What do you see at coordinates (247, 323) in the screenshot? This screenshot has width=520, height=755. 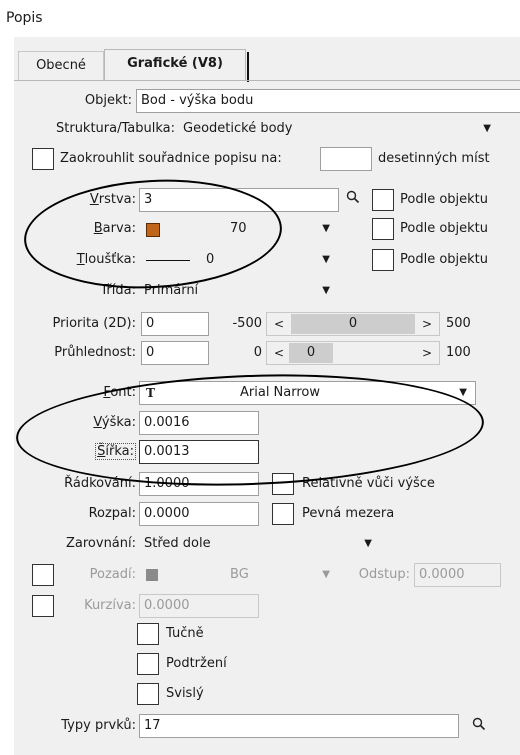 I see `priorita-min: -500` at bounding box center [247, 323].